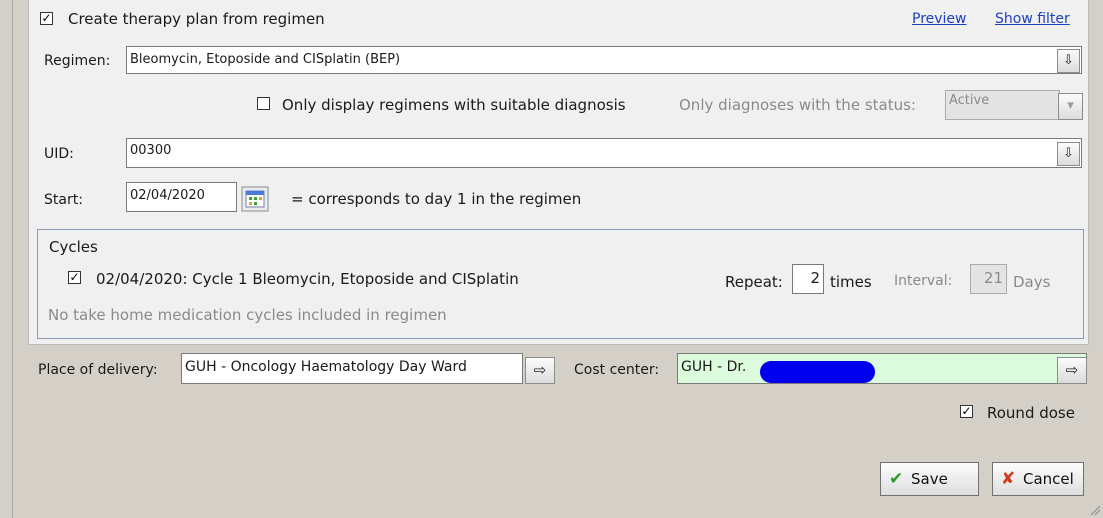 The height and width of the screenshot is (518, 1103). Describe the element at coordinates (797, 105) in the screenshot. I see `diagnosis-status-label: Only diagnoses with the status:` at that location.